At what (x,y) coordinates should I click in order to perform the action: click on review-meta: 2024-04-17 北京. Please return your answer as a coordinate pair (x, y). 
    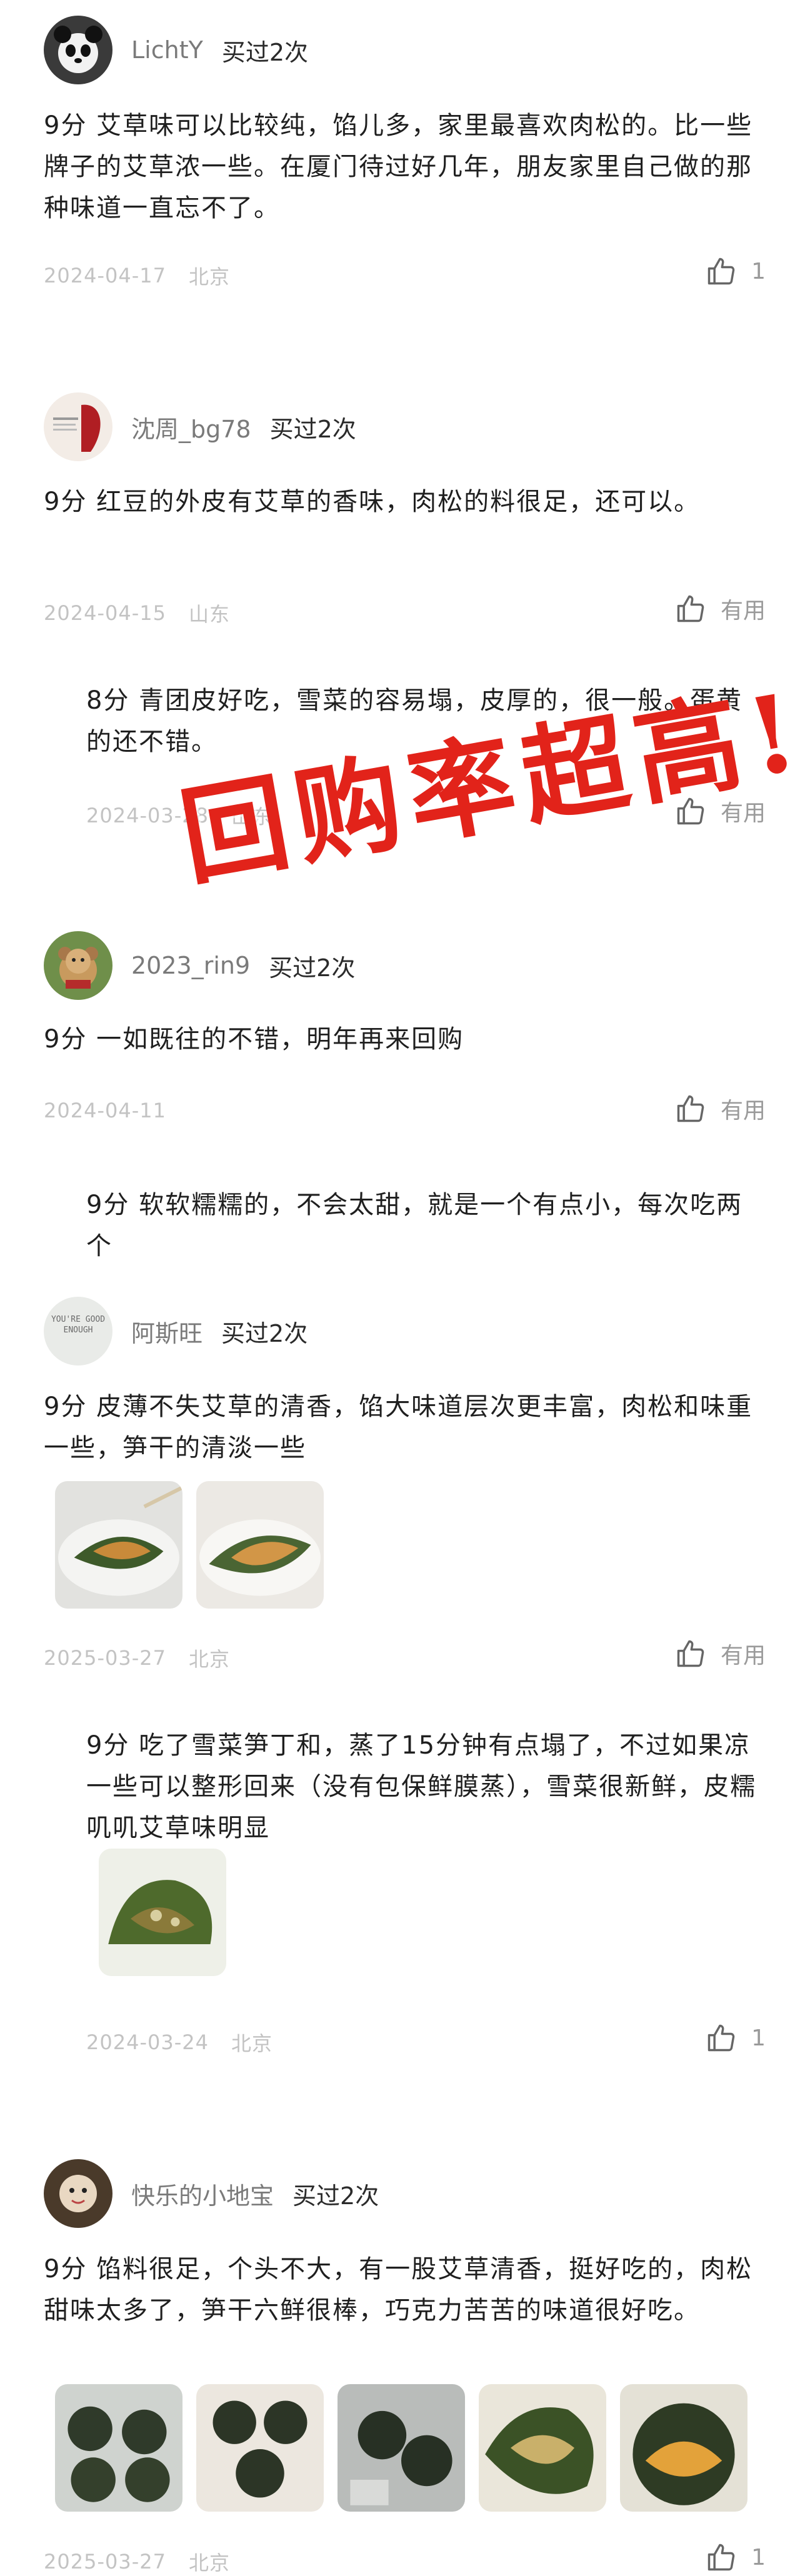
    Looking at the image, I should click on (137, 275).